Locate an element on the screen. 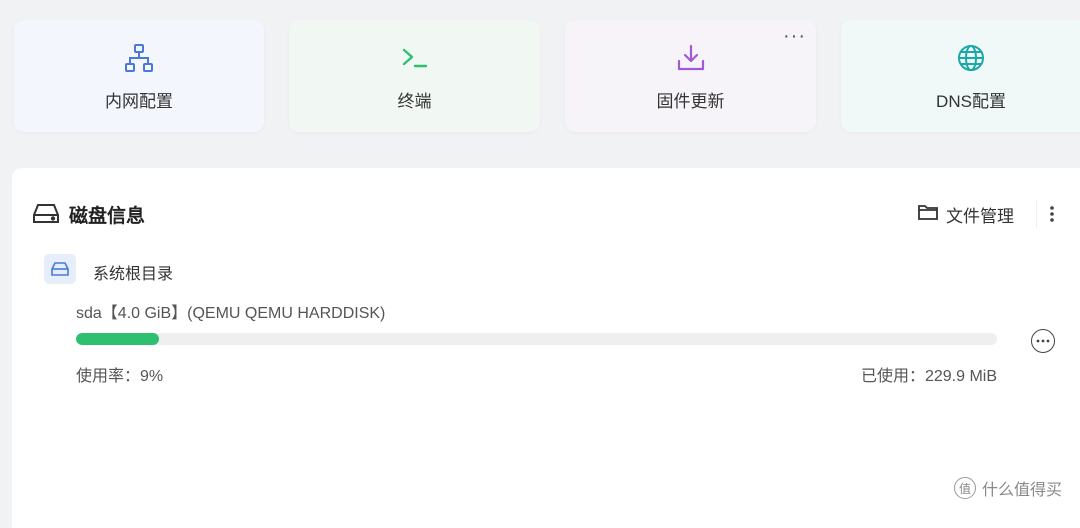 The image size is (1080, 528). mount-name: 系统根目录 is located at coordinates (133, 274).